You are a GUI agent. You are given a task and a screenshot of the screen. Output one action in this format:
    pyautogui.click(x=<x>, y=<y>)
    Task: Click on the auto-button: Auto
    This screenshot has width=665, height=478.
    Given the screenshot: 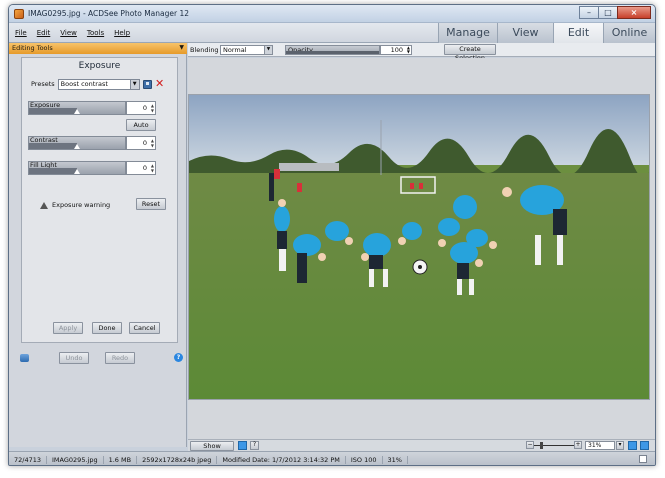 What is the action you would take?
    pyautogui.click(x=141, y=125)
    